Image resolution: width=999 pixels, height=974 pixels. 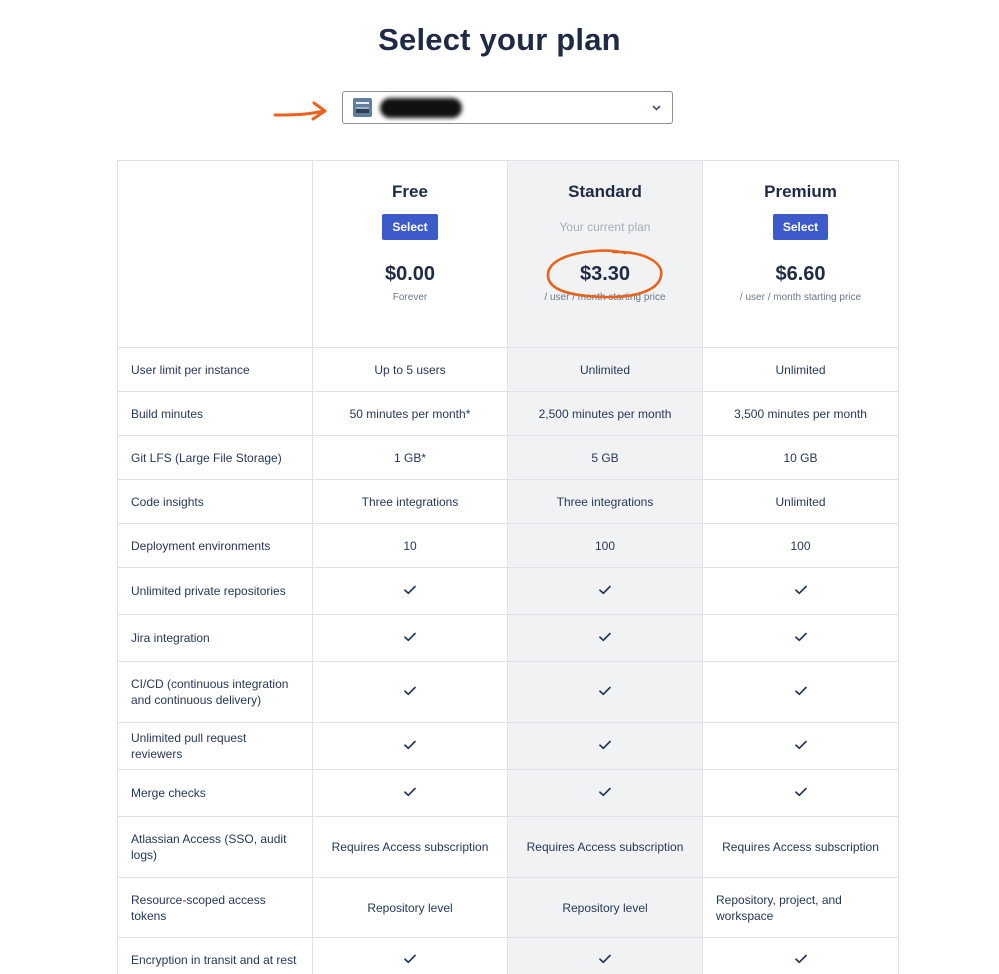 What do you see at coordinates (362, 107) in the screenshot?
I see `workspace-avatar-icon` at bounding box center [362, 107].